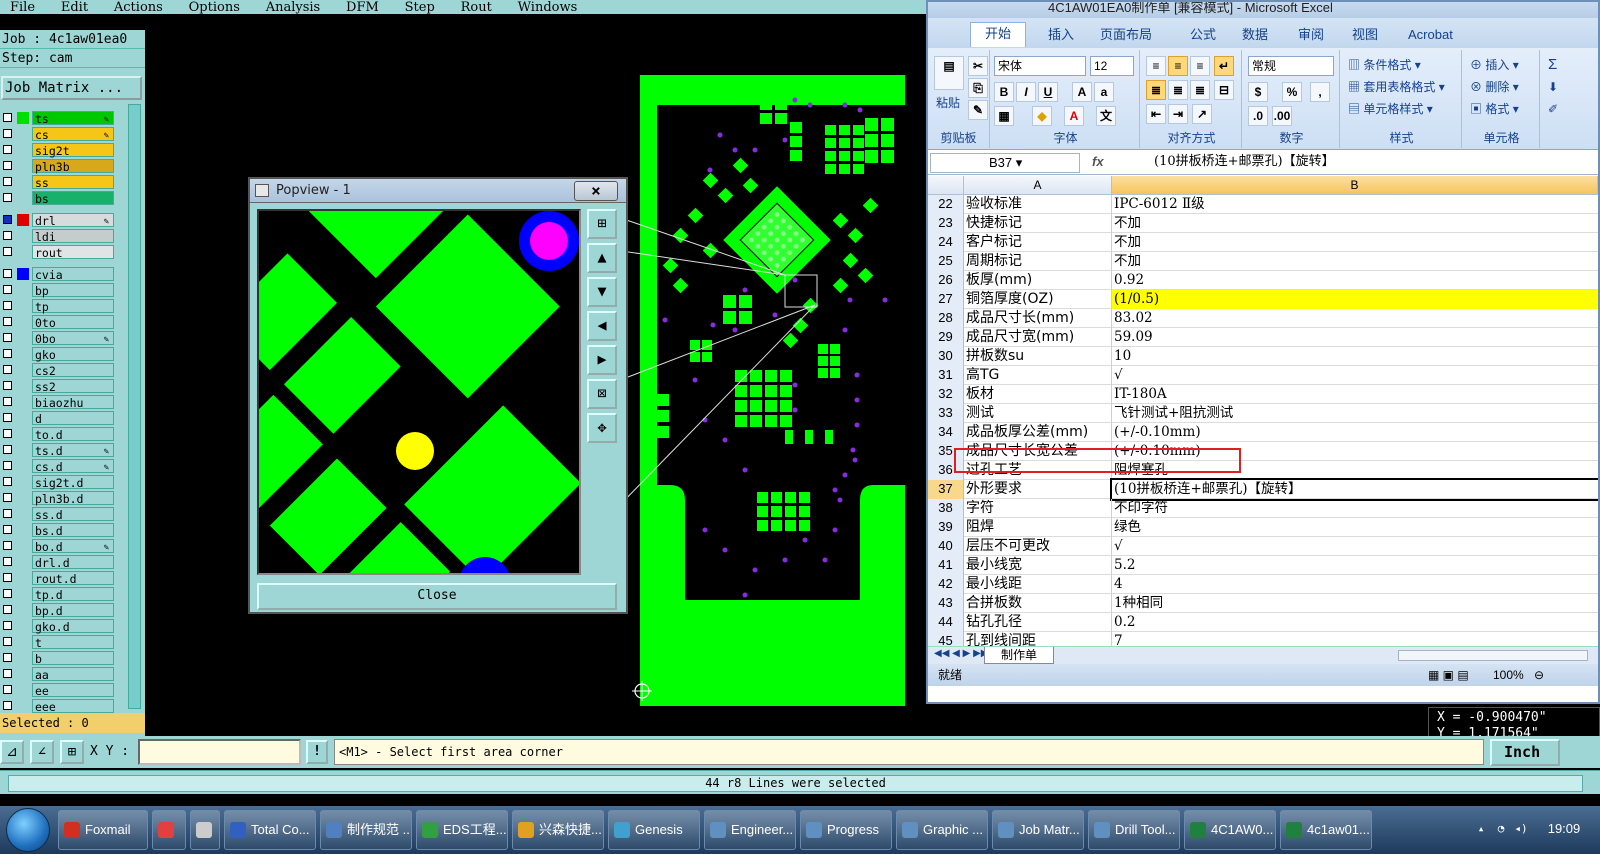 Image resolution: width=1600 pixels, height=854 pixels. Describe the element at coordinates (1263, 223) in the screenshot. I see `sheet-row: 23 快捷标记 不加` at that location.